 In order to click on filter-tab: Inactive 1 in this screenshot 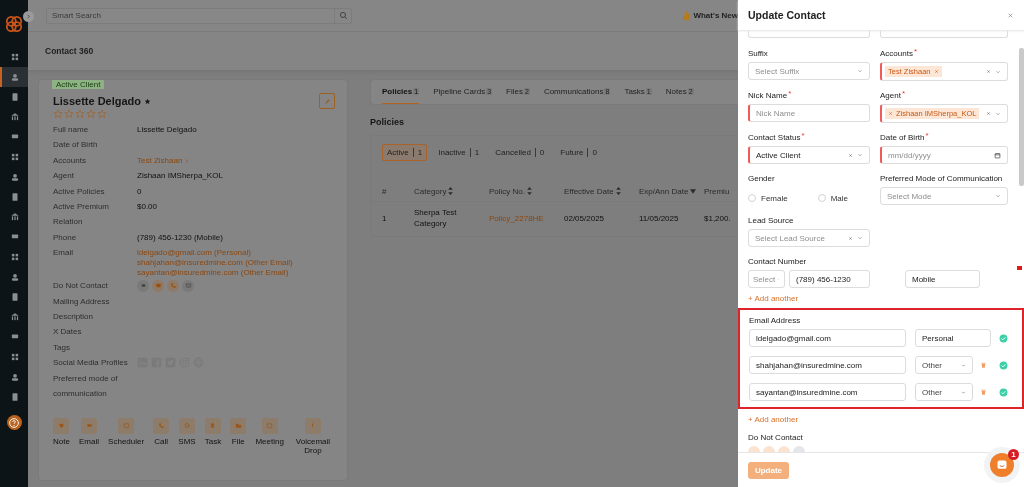, I will do `click(459, 152)`.